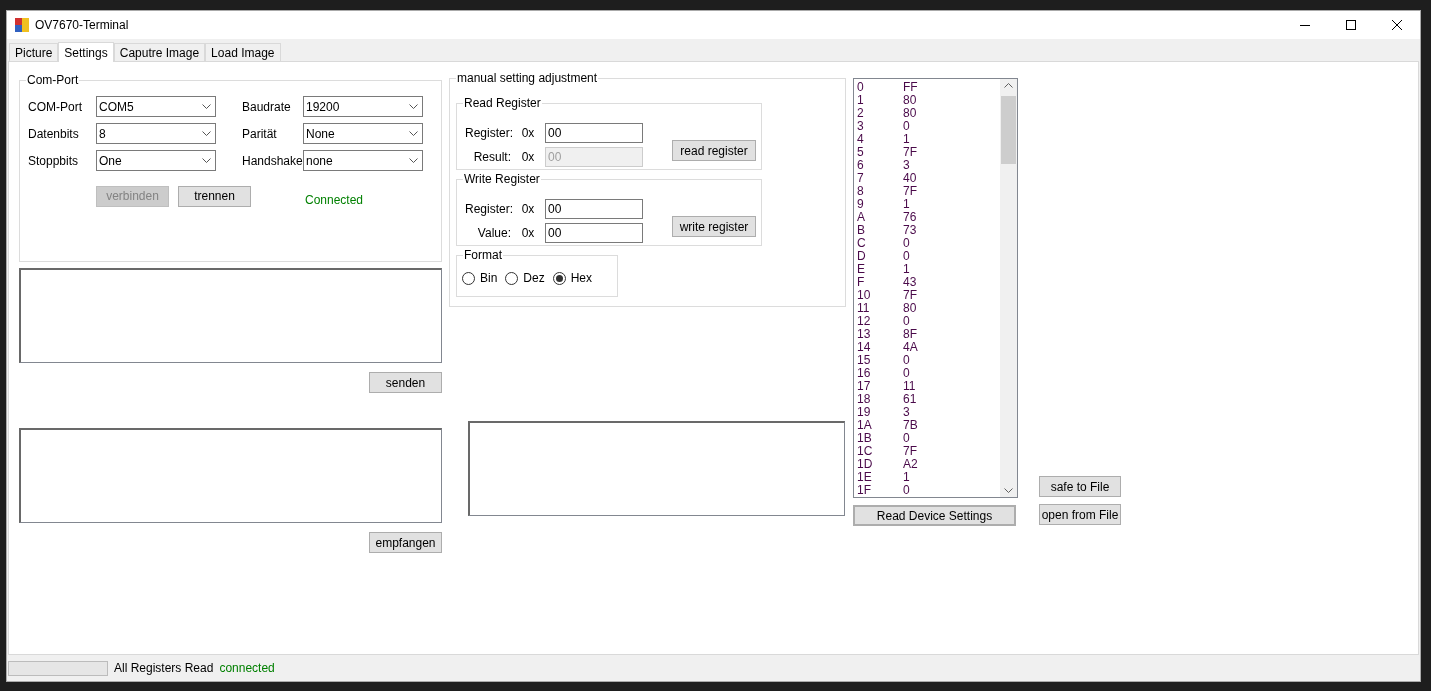 Image resolution: width=1431 pixels, height=691 pixels. What do you see at coordinates (405, 542) in the screenshot?
I see `button: empfangen` at bounding box center [405, 542].